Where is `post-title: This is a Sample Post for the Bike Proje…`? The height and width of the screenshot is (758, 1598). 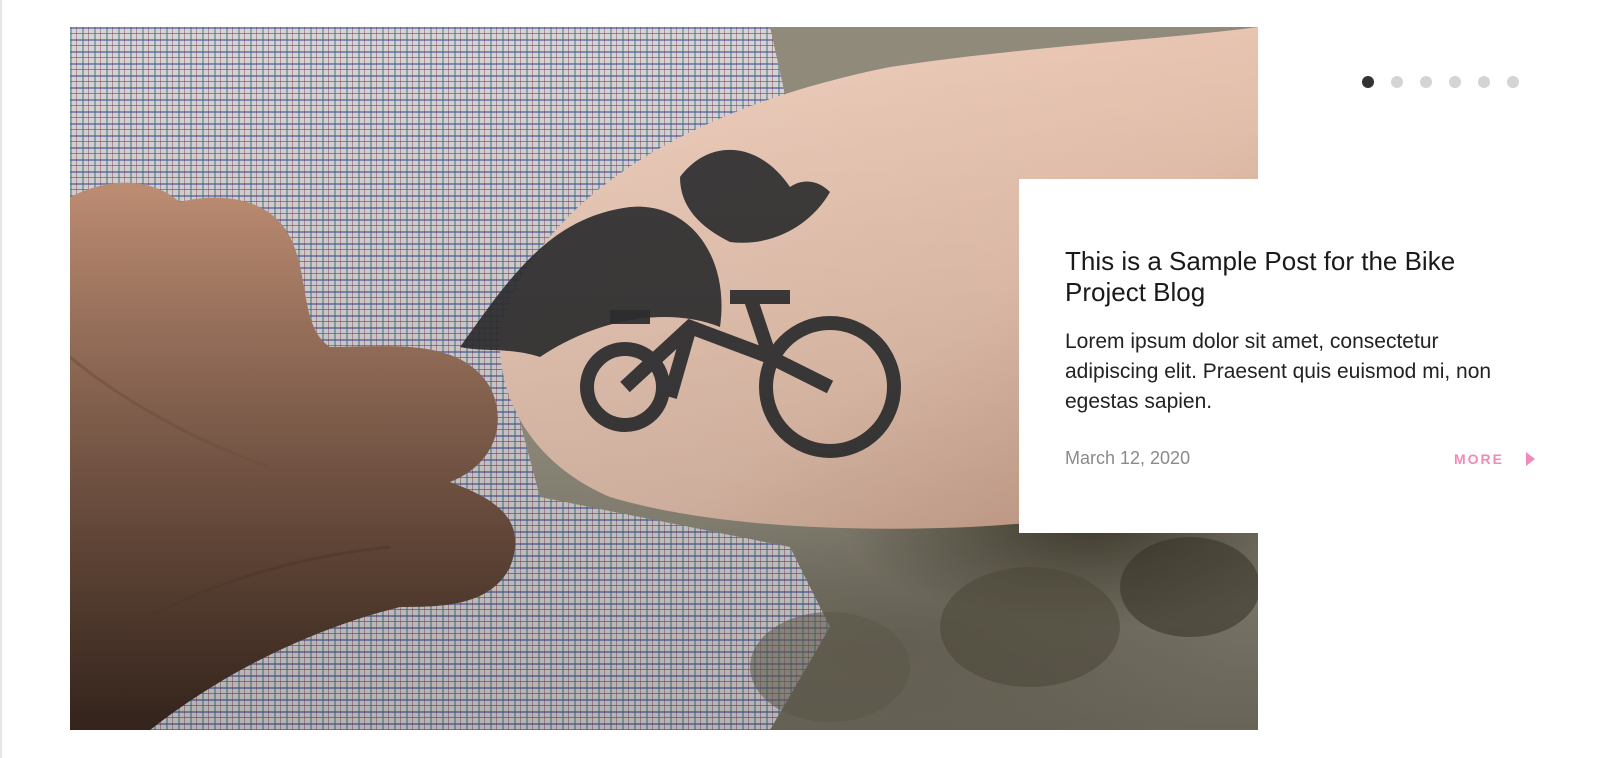
post-title: This is a Sample Post for the Bike Proje… is located at coordinates (1285, 277).